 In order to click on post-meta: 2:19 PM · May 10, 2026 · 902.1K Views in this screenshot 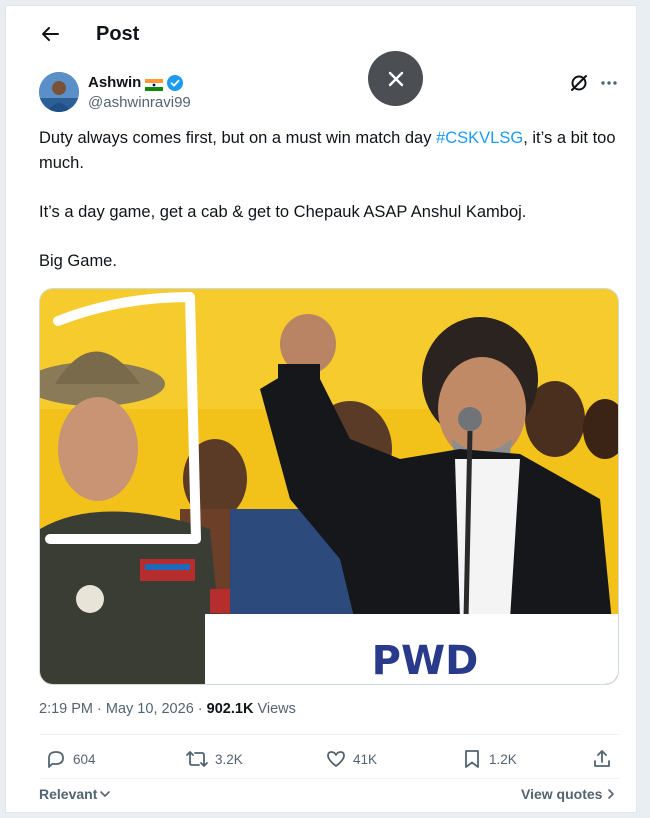, I will do `click(167, 709)`.